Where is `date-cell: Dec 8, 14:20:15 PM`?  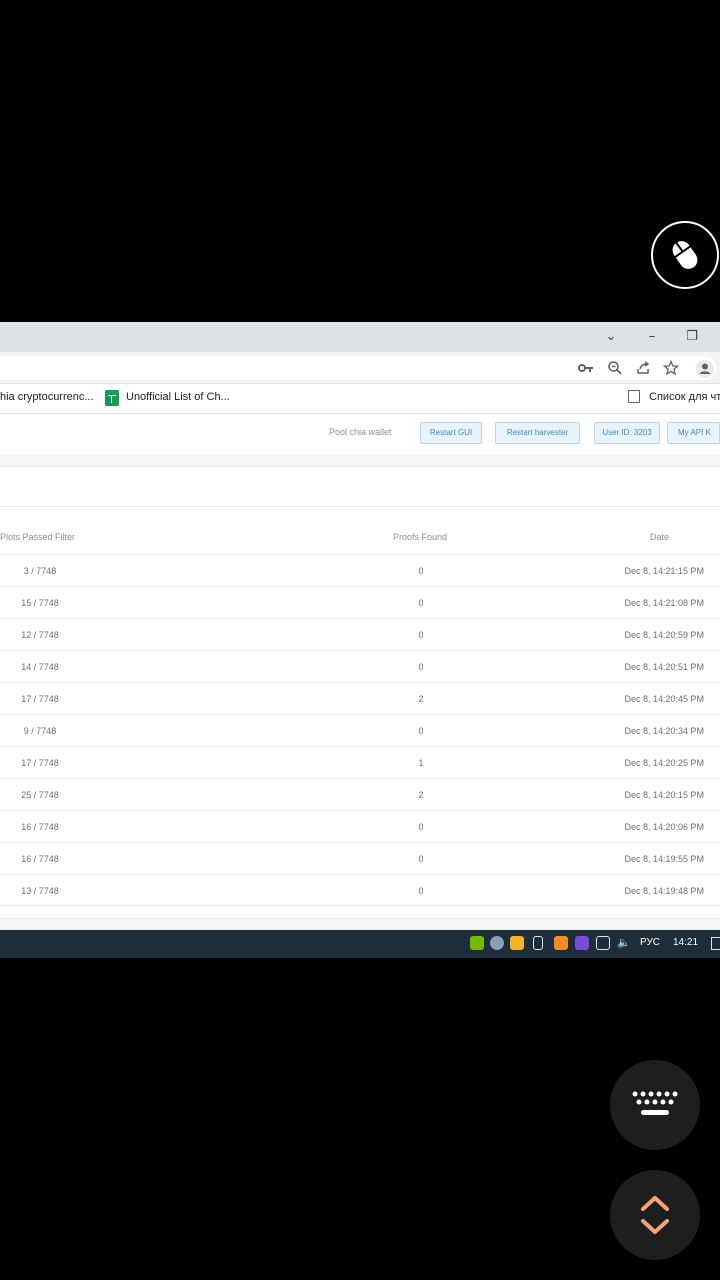
date-cell: Dec 8, 14:20:15 PM is located at coordinates (664, 795).